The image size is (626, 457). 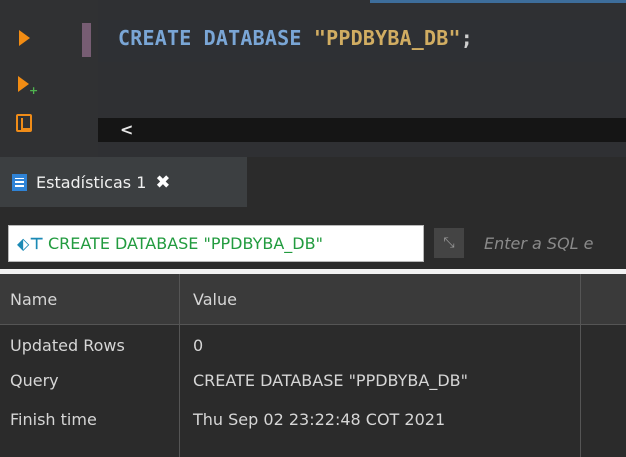 What do you see at coordinates (387, 38) in the screenshot?
I see `sql-string: "PPDBYBA_DB"` at bounding box center [387, 38].